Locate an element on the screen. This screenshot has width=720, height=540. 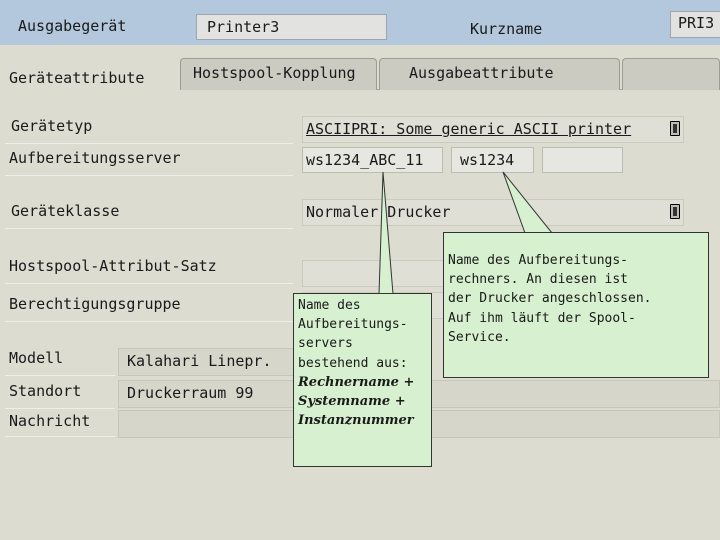
spool-server-label: Aufbereitungsserver is located at coordinates (149, 162).